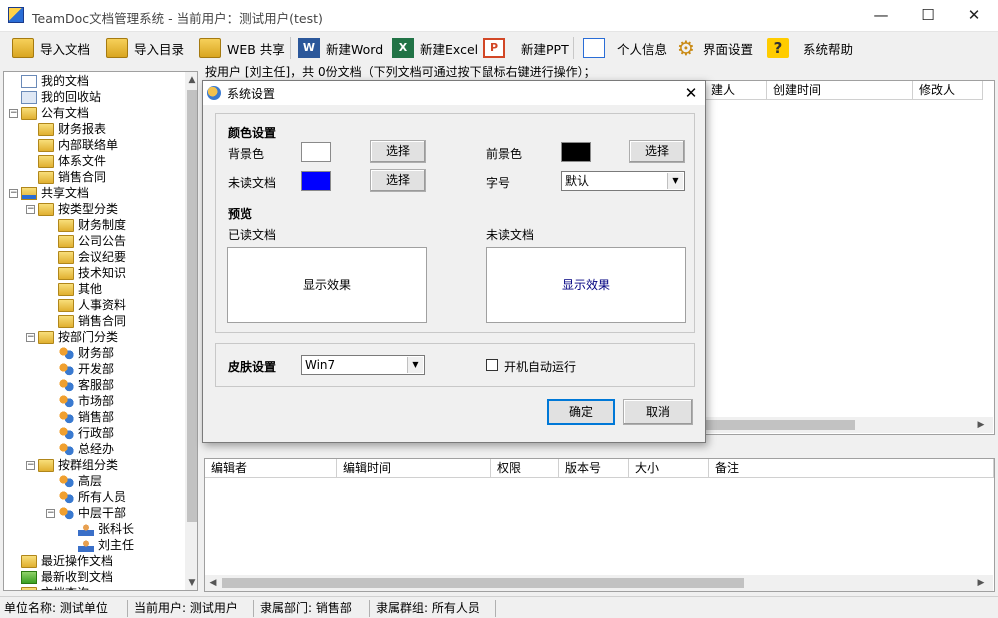 The width and height of the screenshot is (998, 618). I want to click on tree-item: − 按部门分类, so click(72, 337).